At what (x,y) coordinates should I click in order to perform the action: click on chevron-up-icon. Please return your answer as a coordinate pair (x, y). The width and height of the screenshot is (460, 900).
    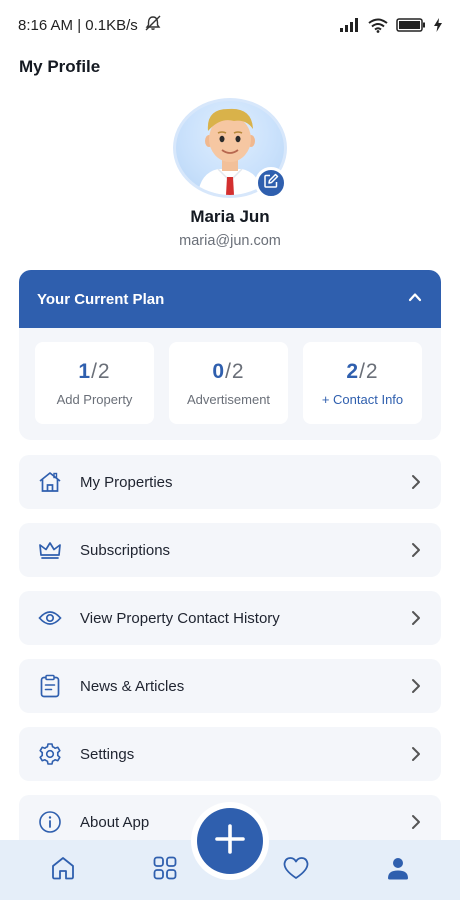
    Looking at the image, I should click on (415, 299).